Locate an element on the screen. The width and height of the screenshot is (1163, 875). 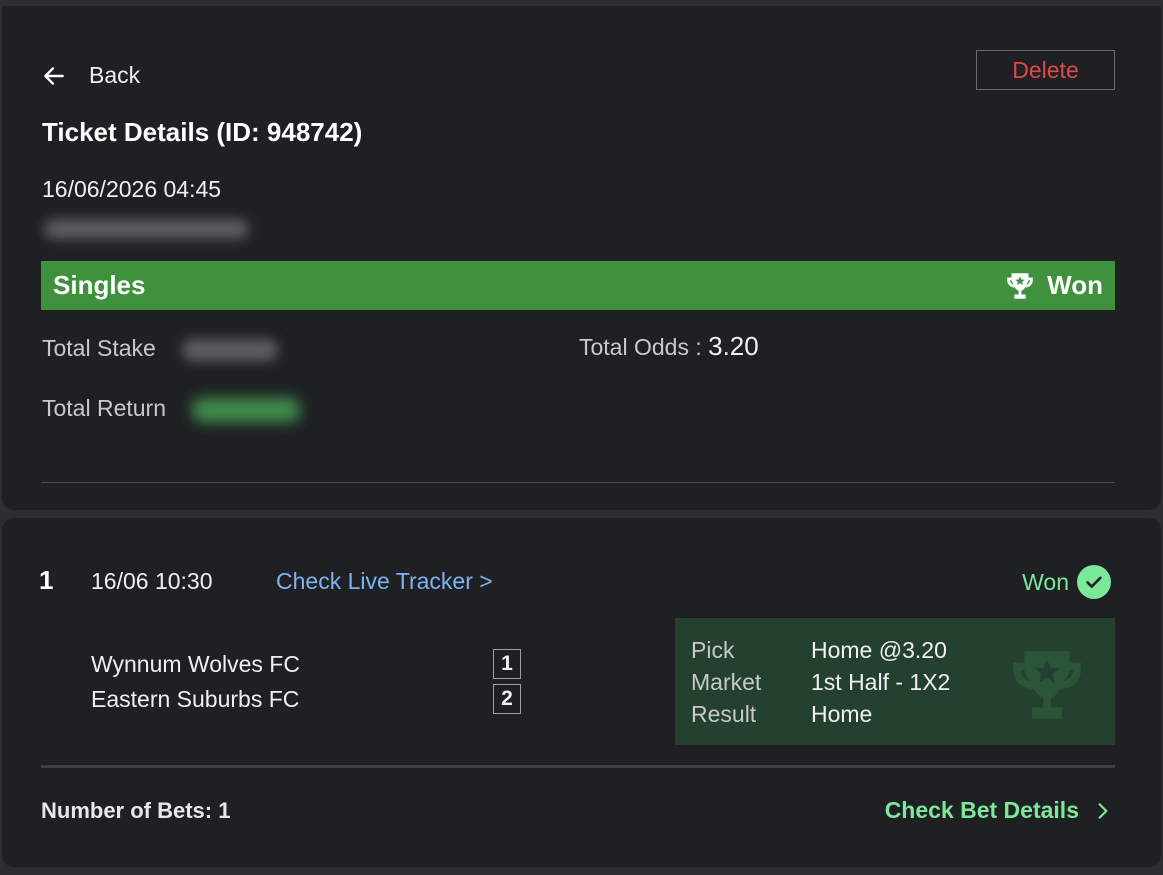
number-of-bets: Number of Bets: 1 is located at coordinates (136, 810).